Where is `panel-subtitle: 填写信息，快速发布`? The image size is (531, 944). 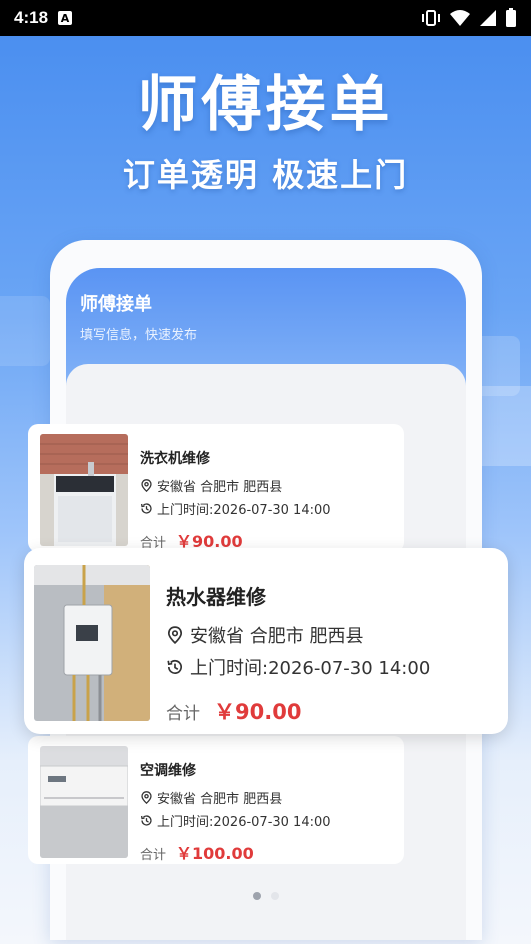
panel-subtitle: 填写信息，快速发布 is located at coordinates (139, 335).